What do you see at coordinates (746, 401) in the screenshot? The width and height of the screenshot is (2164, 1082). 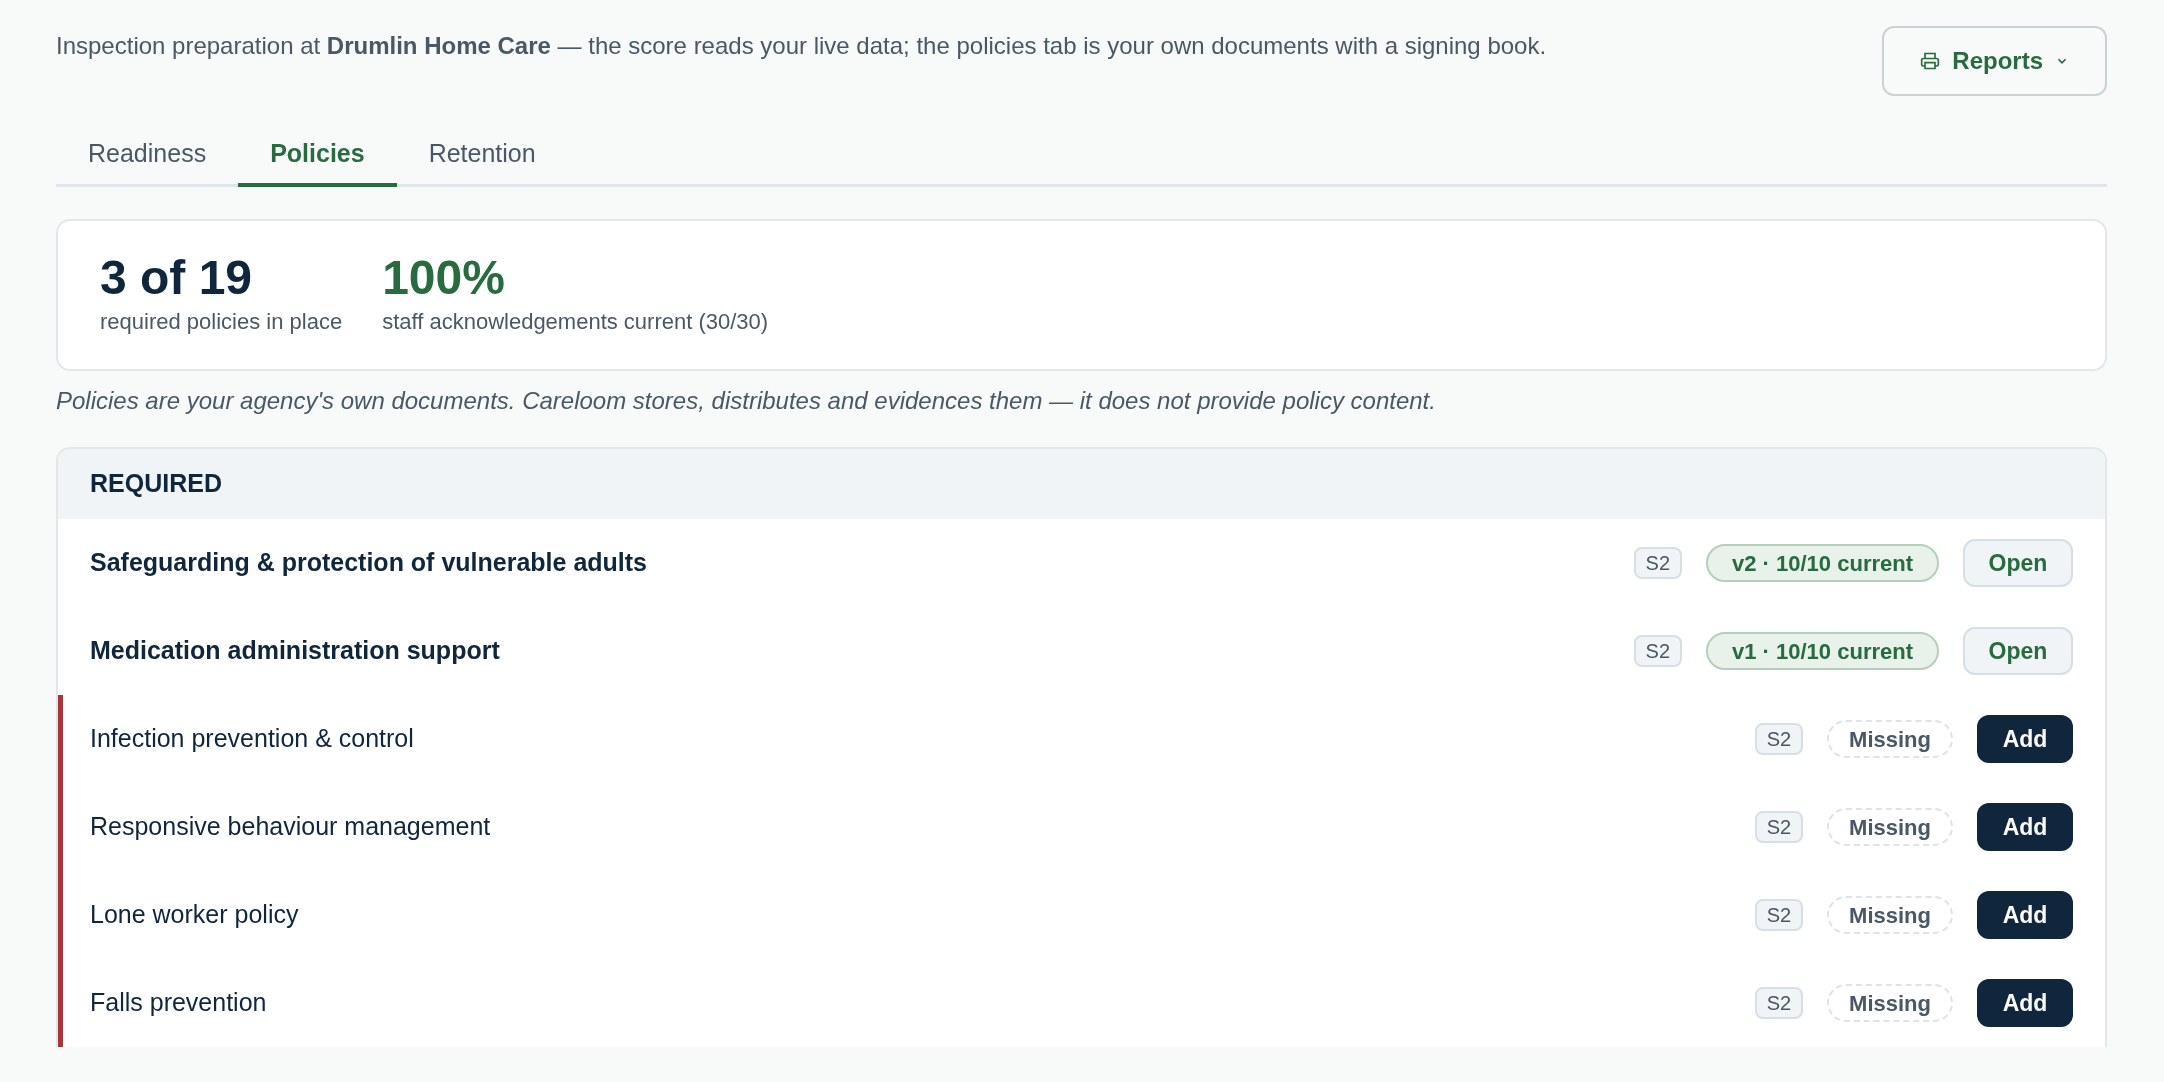 I see `note-text: Policies are your agency's own documents. Careloom stores, distributes and evidences them — it does not provide policy content.` at bounding box center [746, 401].